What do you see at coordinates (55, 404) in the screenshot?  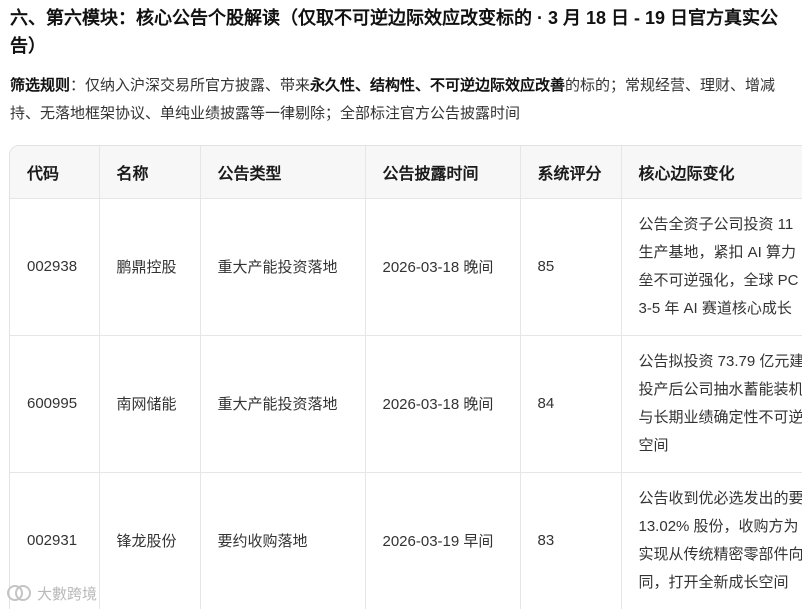 I see `cell-code: 600995` at bounding box center [55, 404].